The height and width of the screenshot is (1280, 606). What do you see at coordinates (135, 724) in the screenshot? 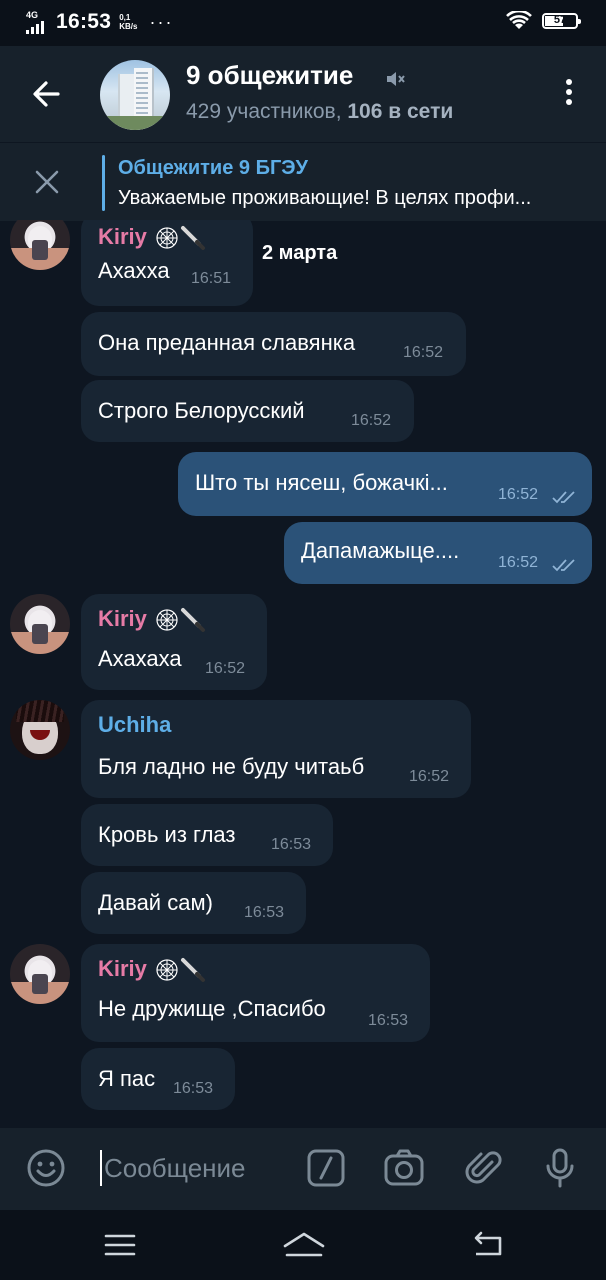
I see `sender-name: Uchiha` at bounding box center [135, 724].